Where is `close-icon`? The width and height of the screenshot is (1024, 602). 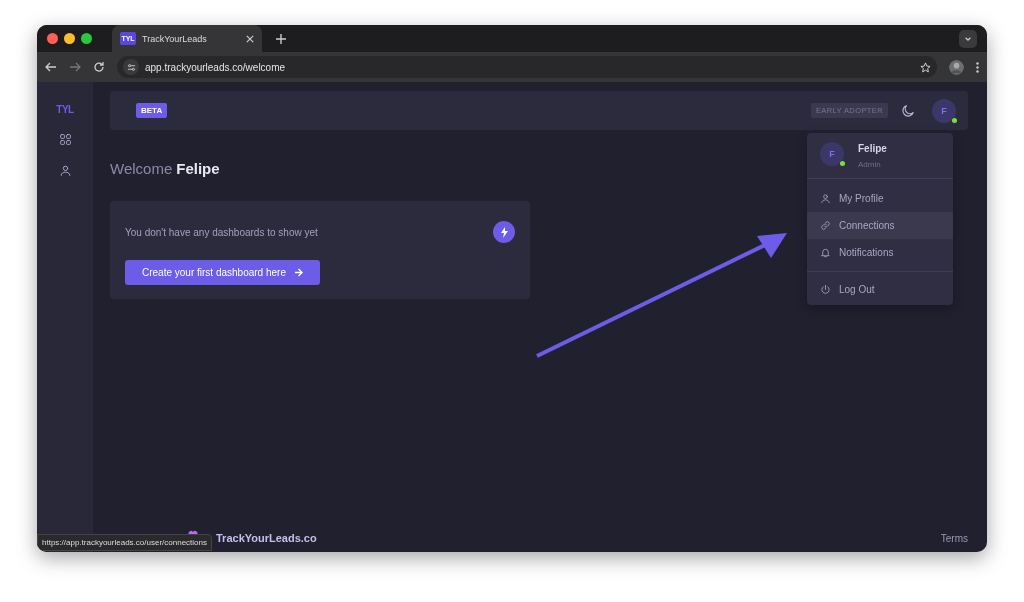 close-icon is located at coordinates (250, 38).